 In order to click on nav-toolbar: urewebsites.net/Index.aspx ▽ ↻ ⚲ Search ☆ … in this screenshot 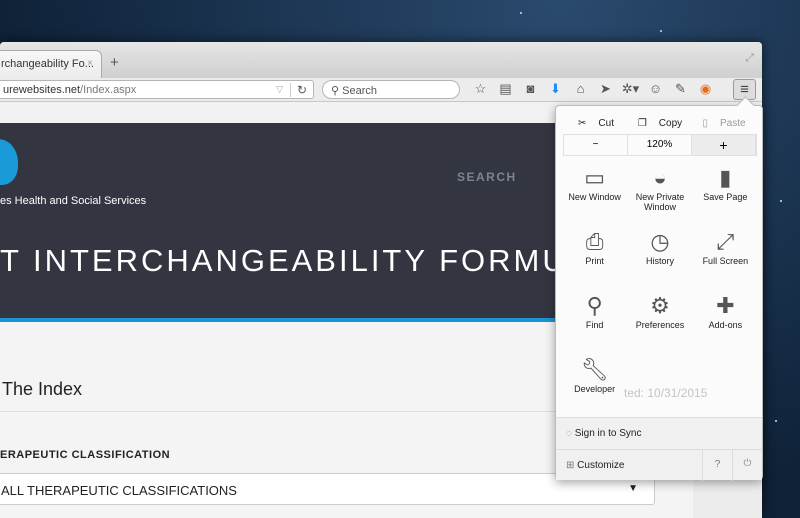, I will do `click(381, 90)`.